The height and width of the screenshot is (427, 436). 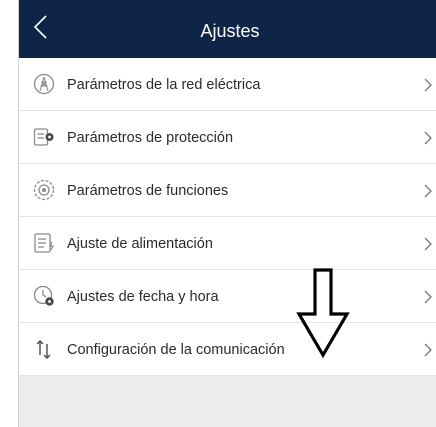 I want to click on settings-item-label: Ajuste de alimentación, so click(x=140, y=244).